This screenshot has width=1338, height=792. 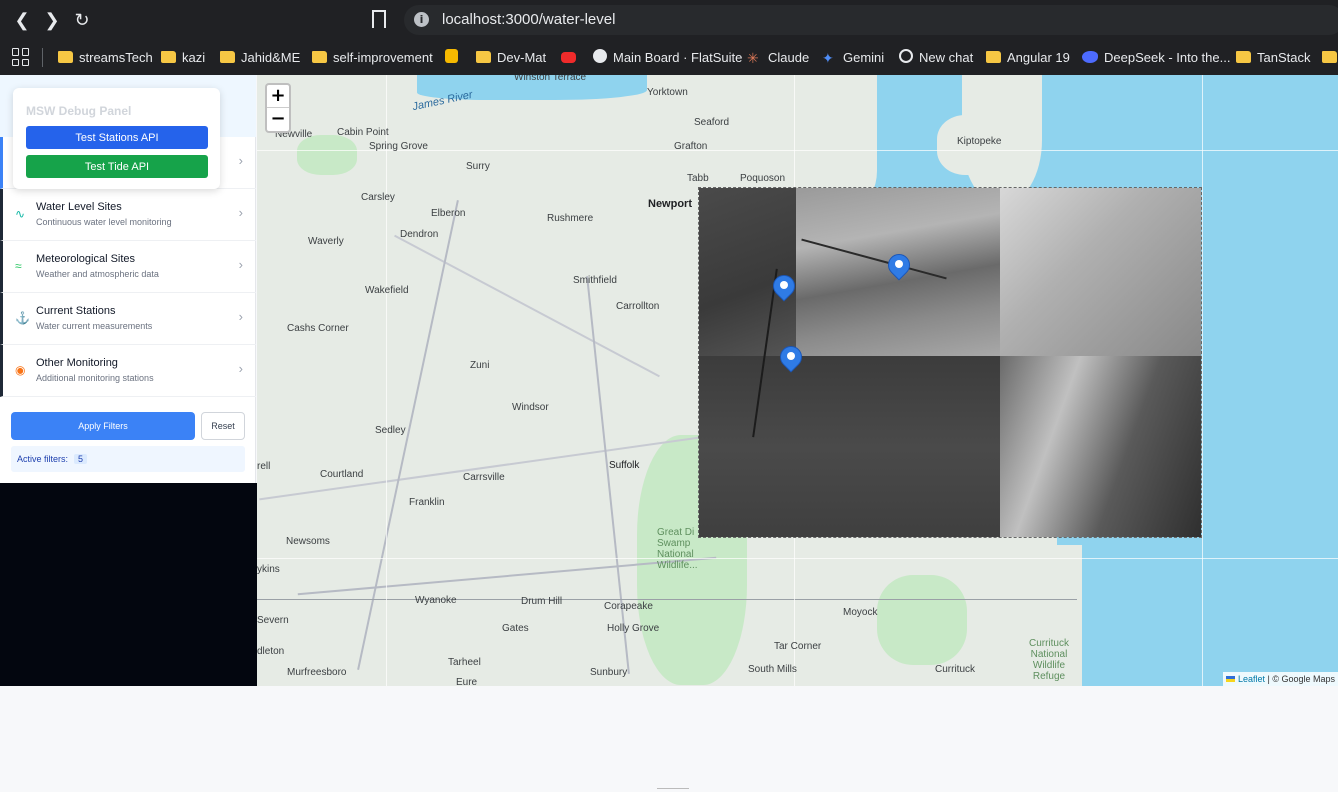 What do you see at coordinates (342, 474) in the screenshot?
I see `town-label: Courtland` at bounding box center [342, 474].